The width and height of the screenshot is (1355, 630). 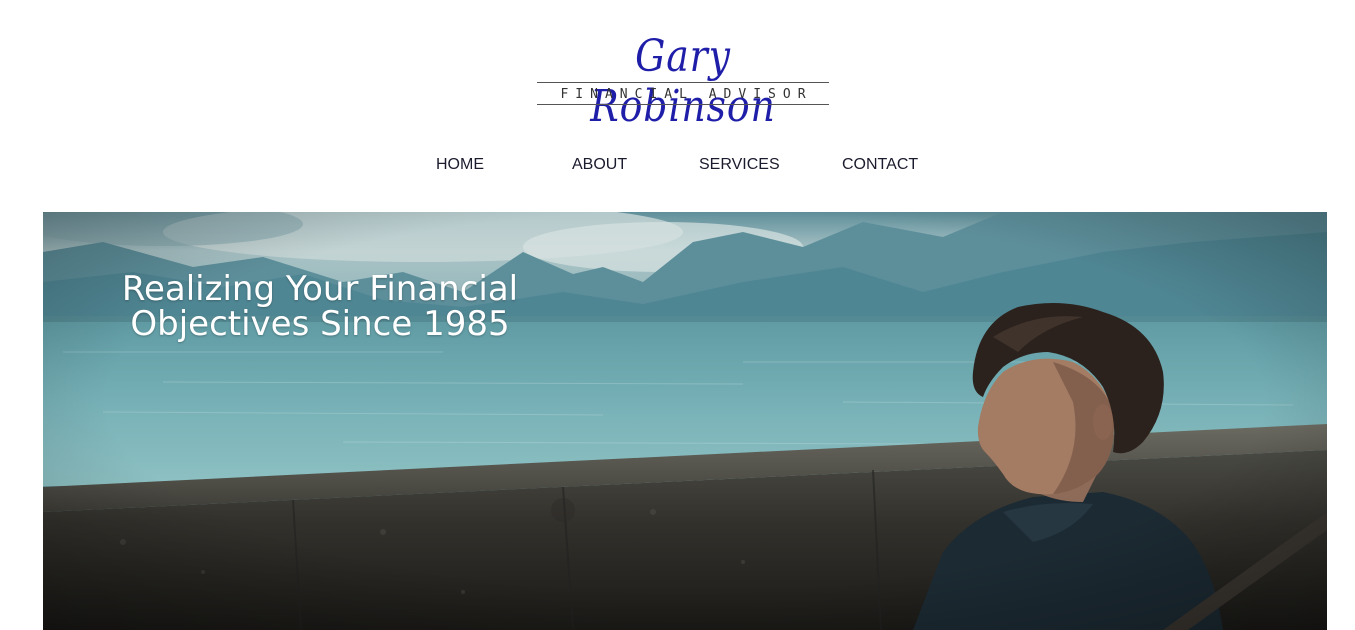 I want to click on nav-item-services: SERVICES, so click(x=739, y=165).